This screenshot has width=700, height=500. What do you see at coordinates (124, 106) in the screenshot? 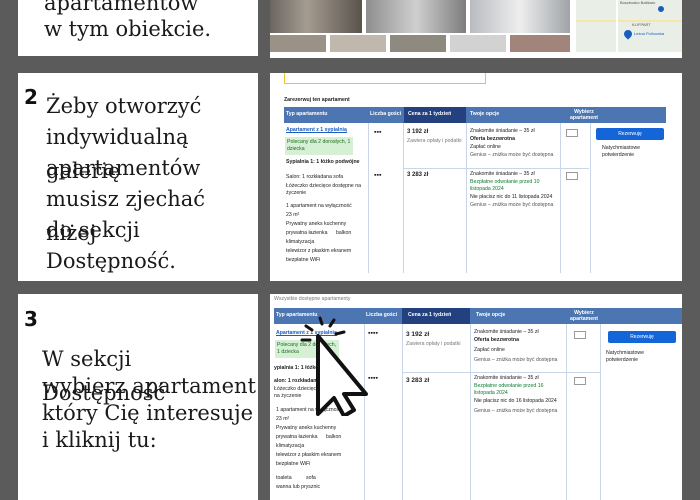
I see `step2-line: Żeby otworzyć` at bounding box center [124, 106].